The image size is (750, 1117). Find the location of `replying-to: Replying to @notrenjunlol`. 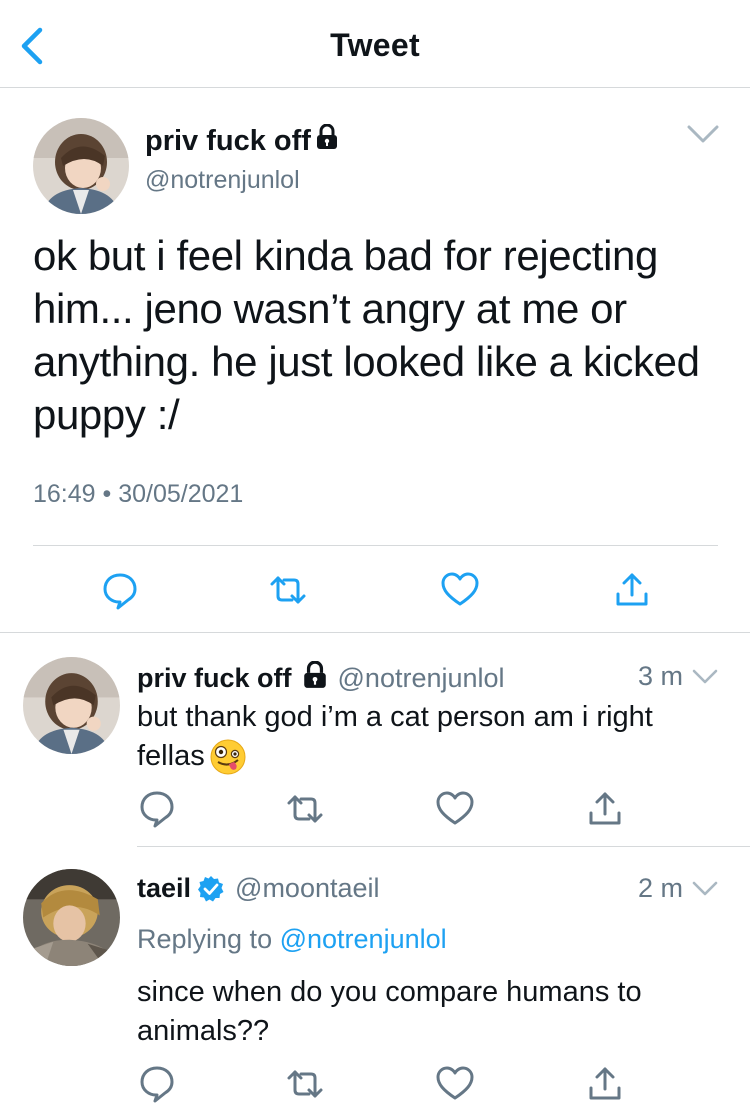

replying-to: Replying to @notrenjunlol is located at coordinates (292, 939).